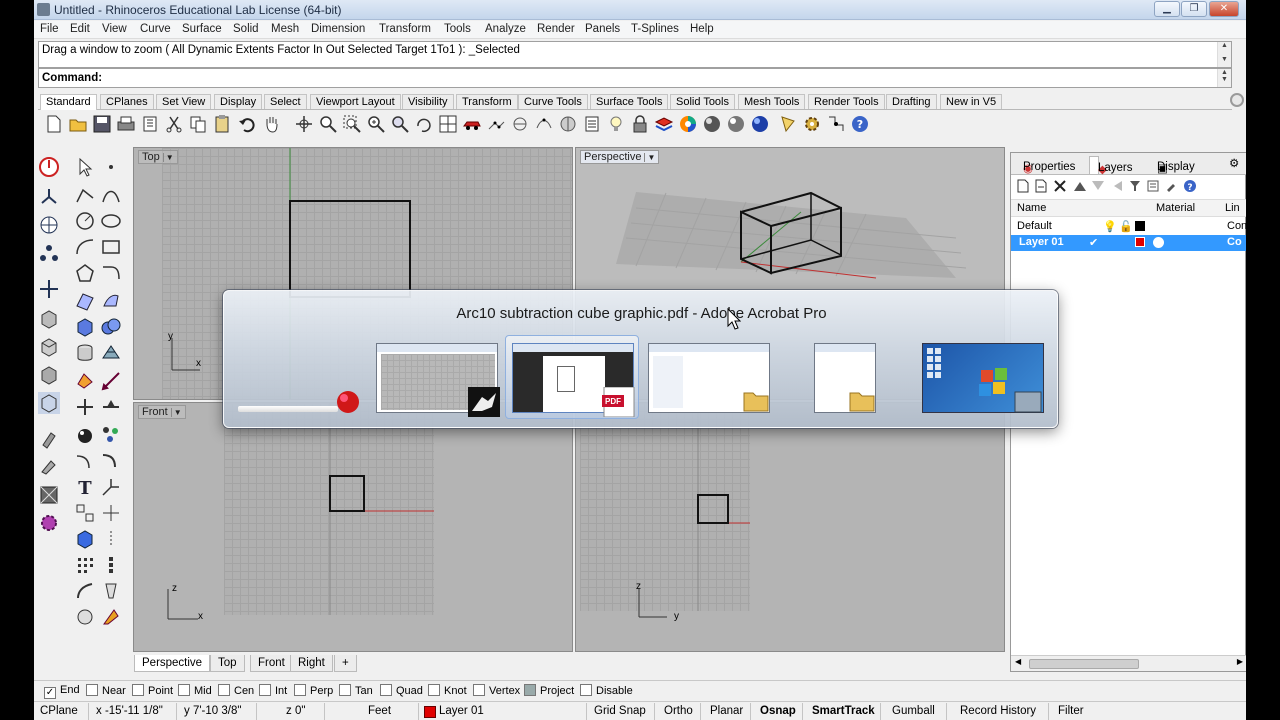  Describe the element at coordinates (487, 101) in the screenshot. I see `tab-transform: Transform` at that location.